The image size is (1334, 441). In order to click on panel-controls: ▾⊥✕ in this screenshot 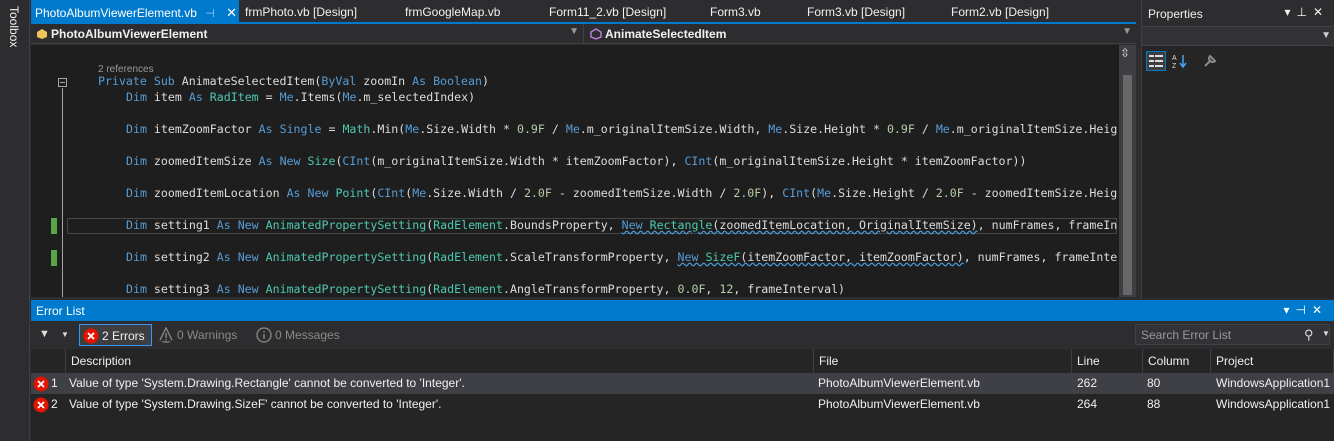, I will do `click(1306, 12)`.